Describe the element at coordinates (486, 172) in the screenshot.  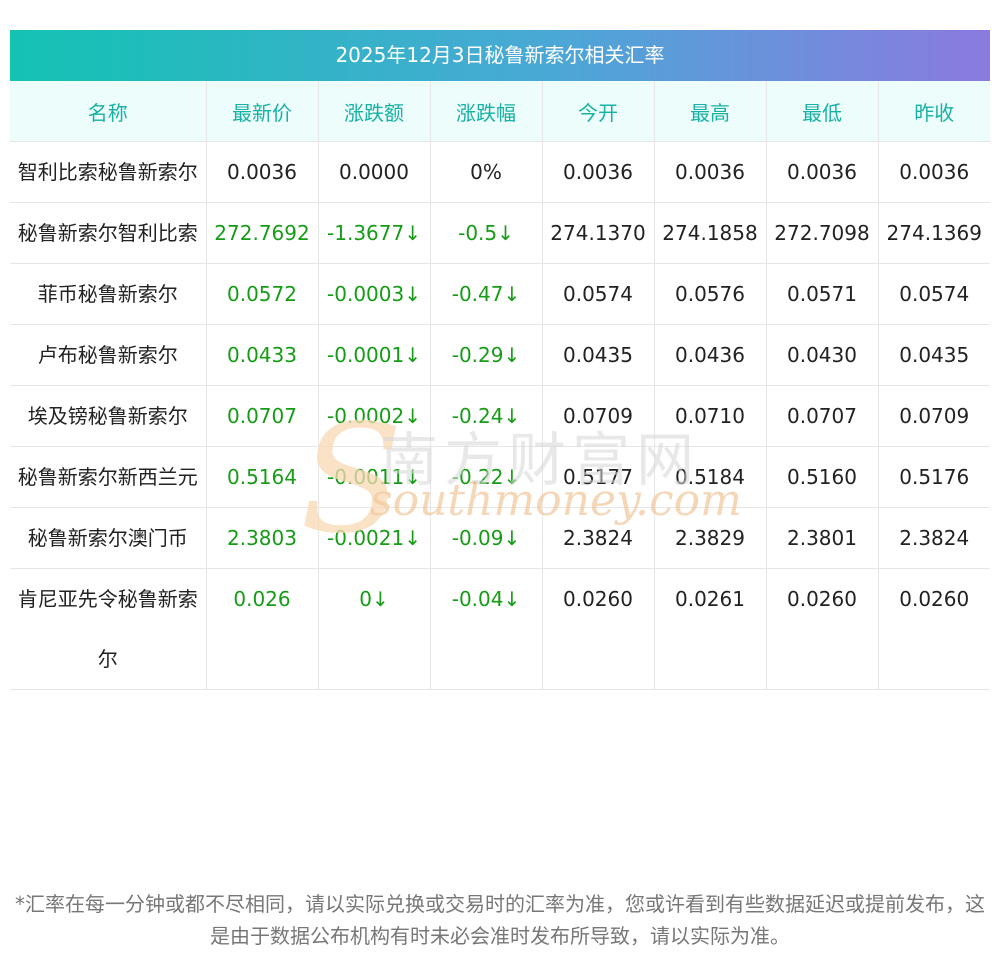
I see `cell-change-pct: 0%` at that location.